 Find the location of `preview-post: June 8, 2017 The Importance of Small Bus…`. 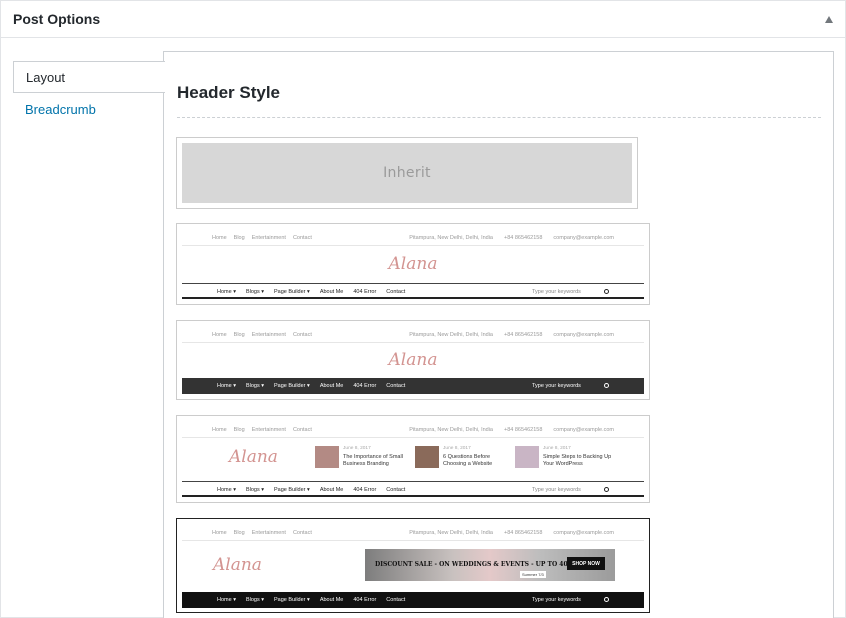

preview-post: June 8, 2017 The Importance of Small Bus… is located at coordinates (362, 457).